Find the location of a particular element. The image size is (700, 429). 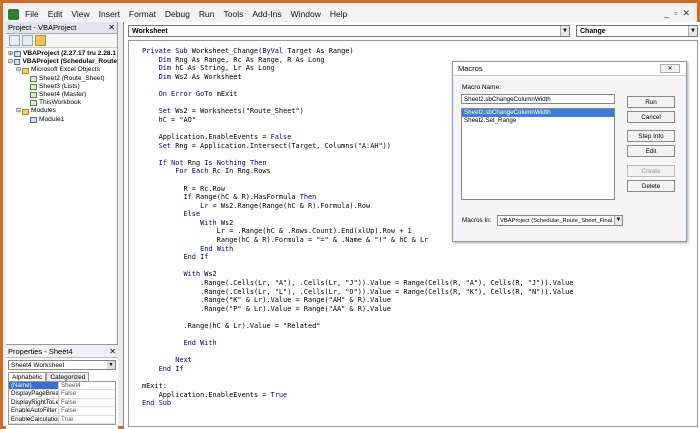

tree-node: Sheet4 (Master) is located at coordinates (62, 95).